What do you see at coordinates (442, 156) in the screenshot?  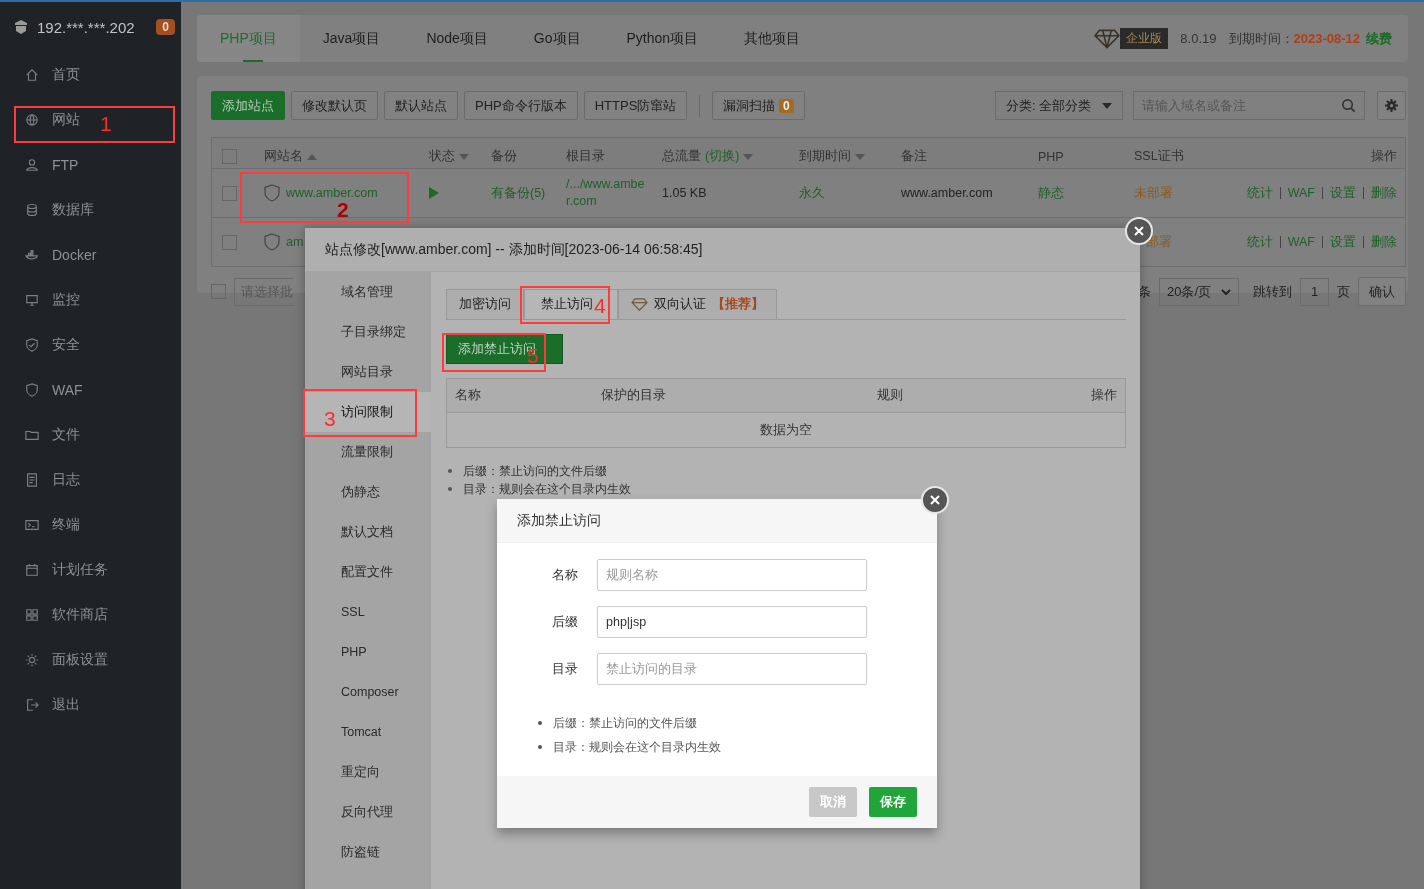 I see `column-header: 状态` at bounding box center [442, 156].